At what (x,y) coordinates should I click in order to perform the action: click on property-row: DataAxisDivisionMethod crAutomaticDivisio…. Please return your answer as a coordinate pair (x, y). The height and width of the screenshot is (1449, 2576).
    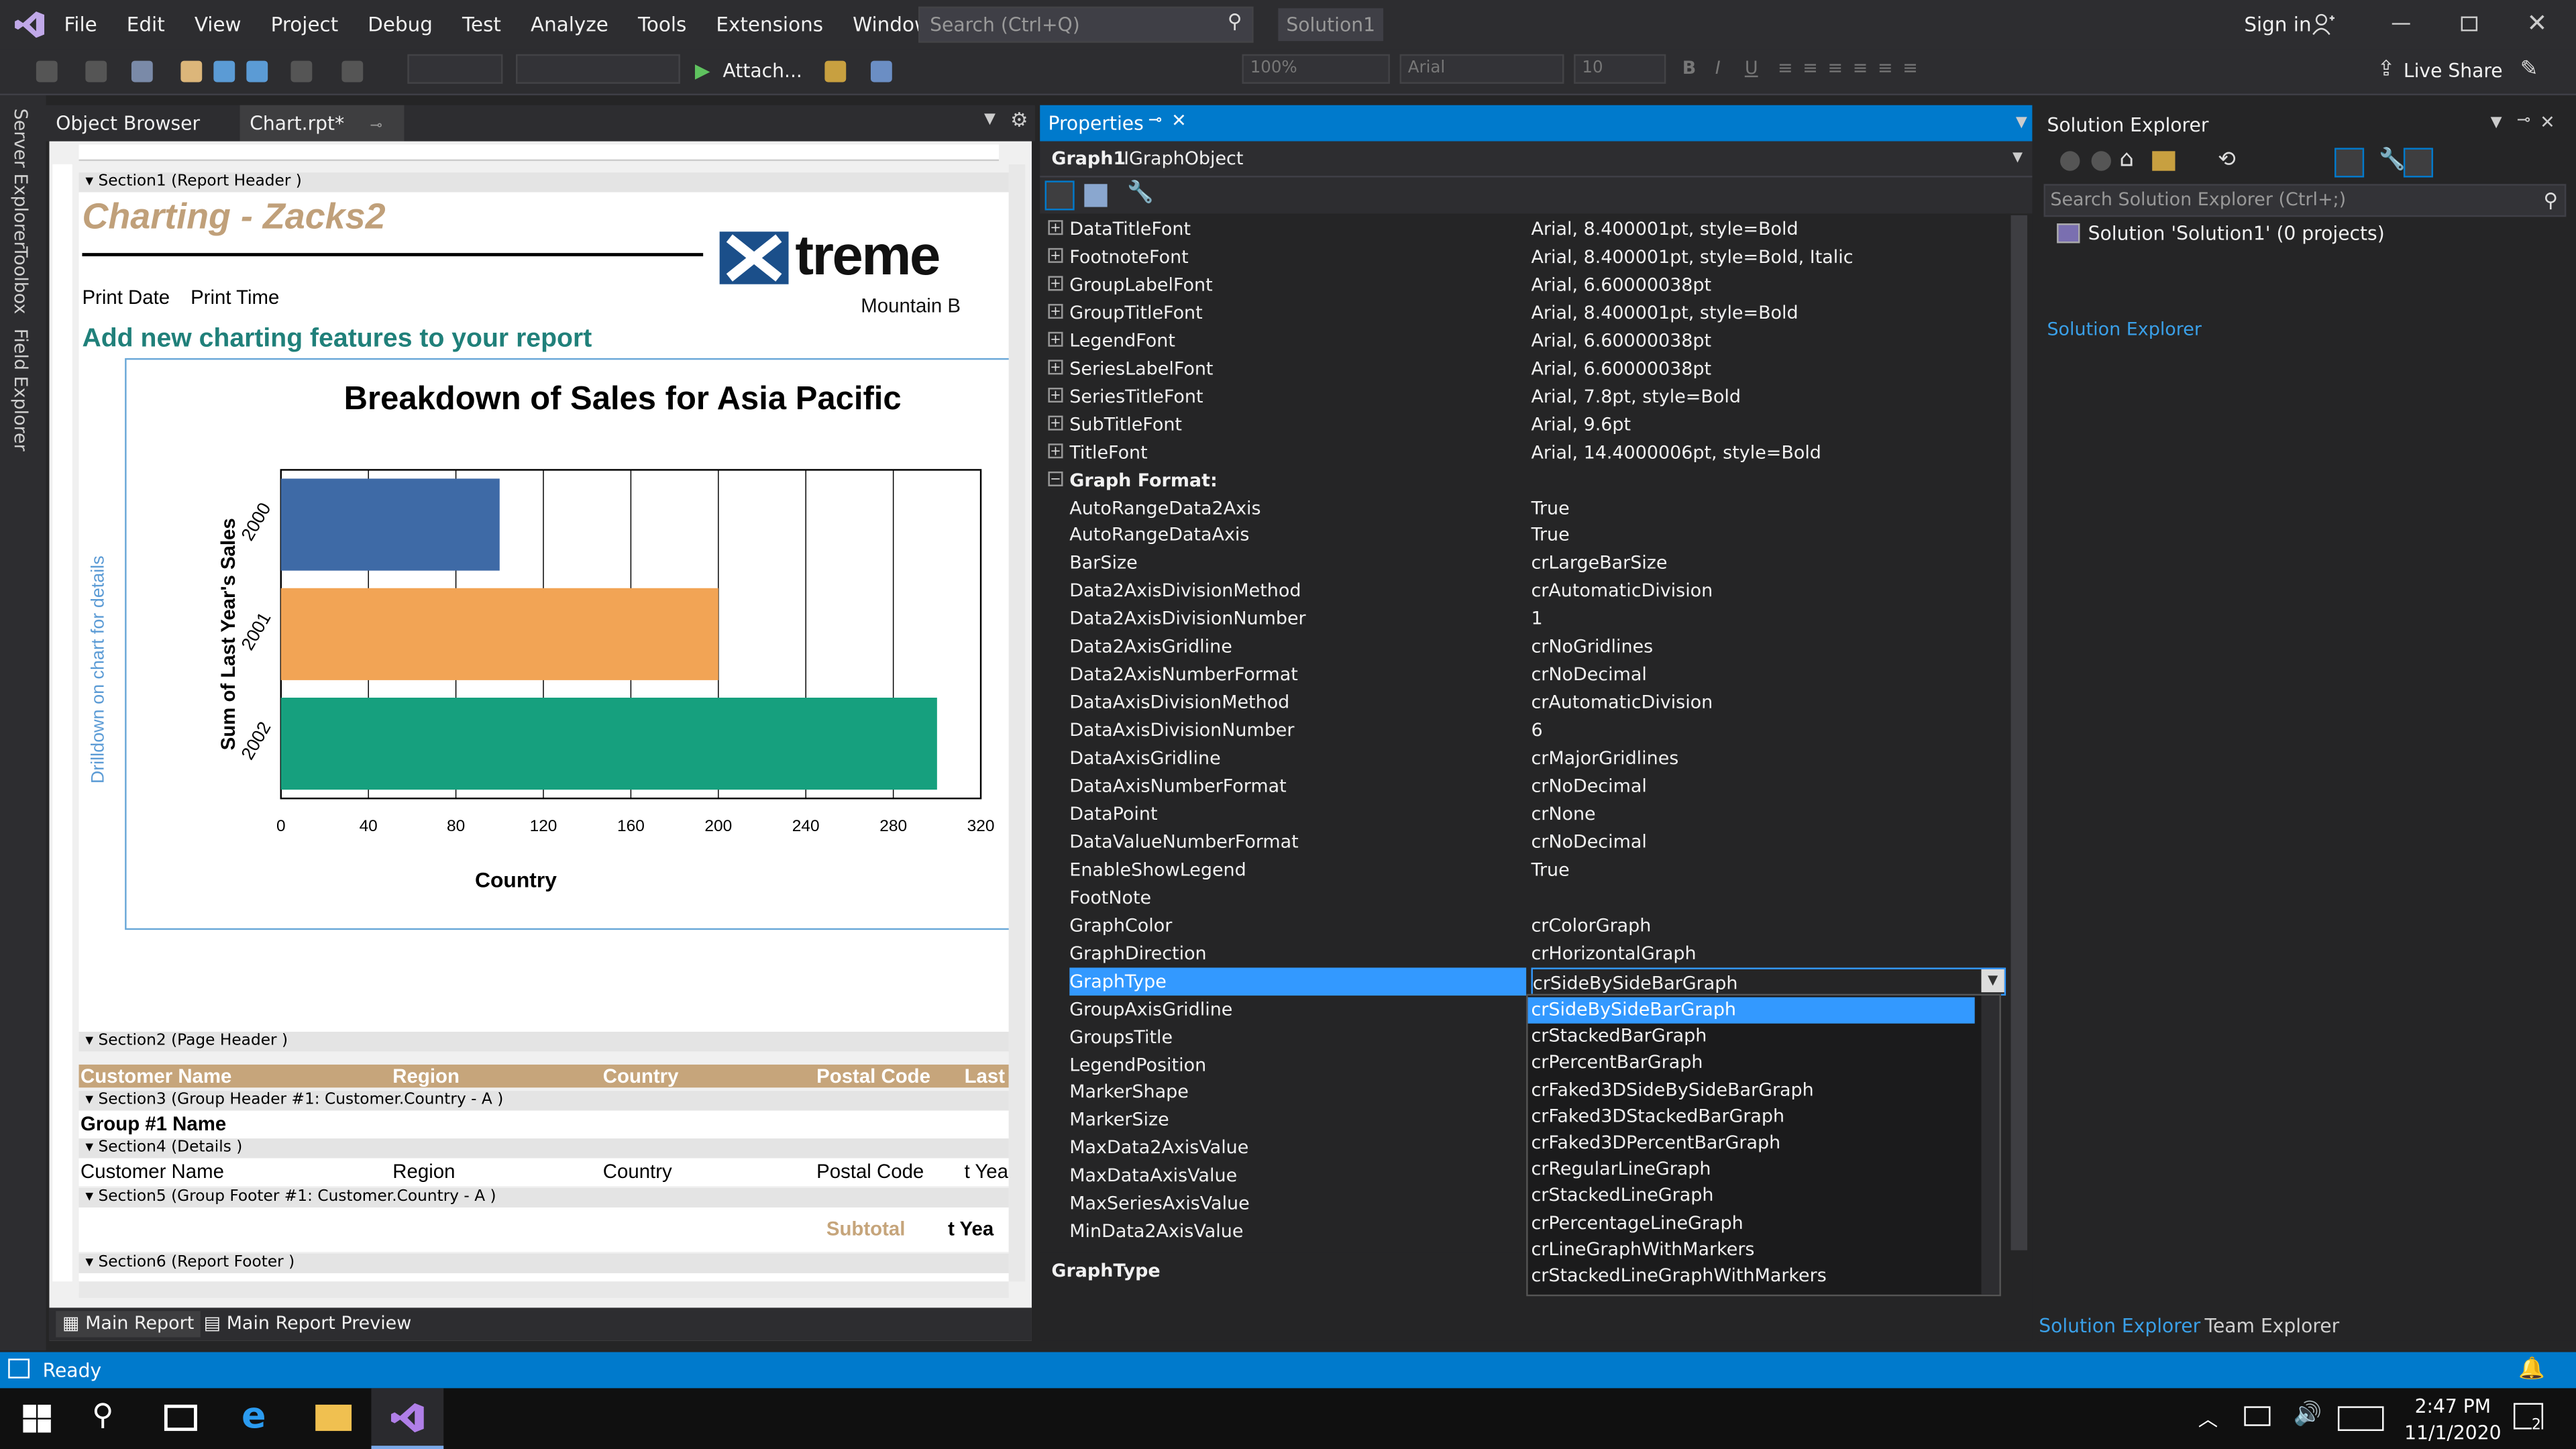
    Looking at the image, I should click on (1526, 702).